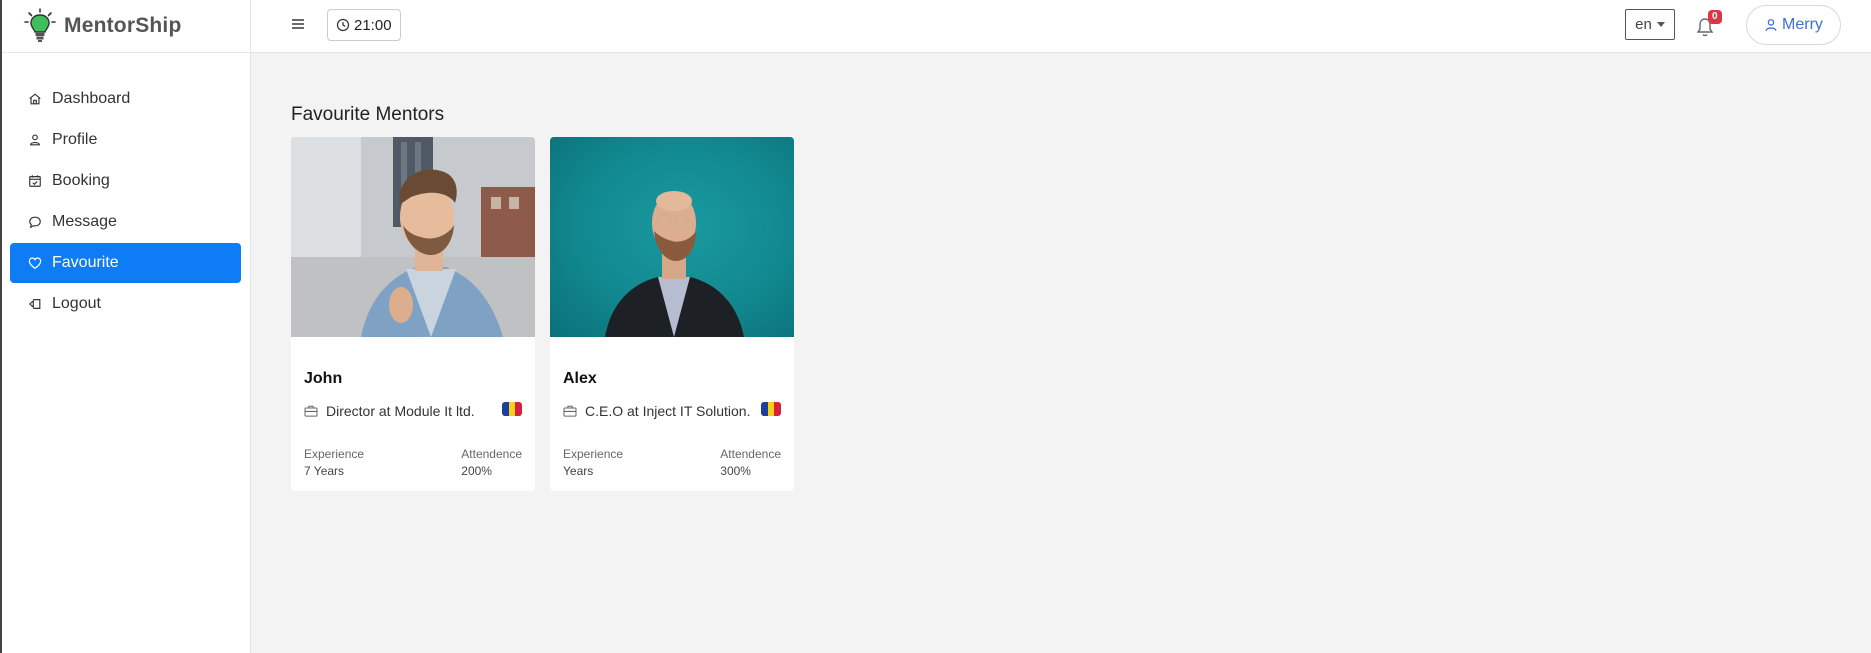 The height and width of the screenshot is (653, 1871). Describe the element at coordinates (476, 471) in the screenshot. I see `attendance-value: 200%` at that location.